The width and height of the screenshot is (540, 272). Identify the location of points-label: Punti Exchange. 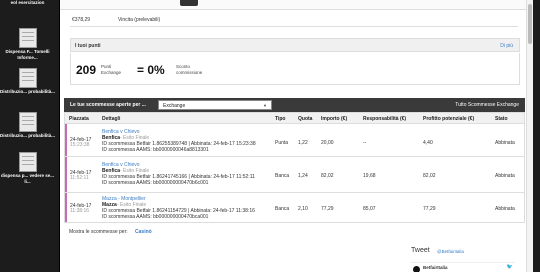
(111, 69).